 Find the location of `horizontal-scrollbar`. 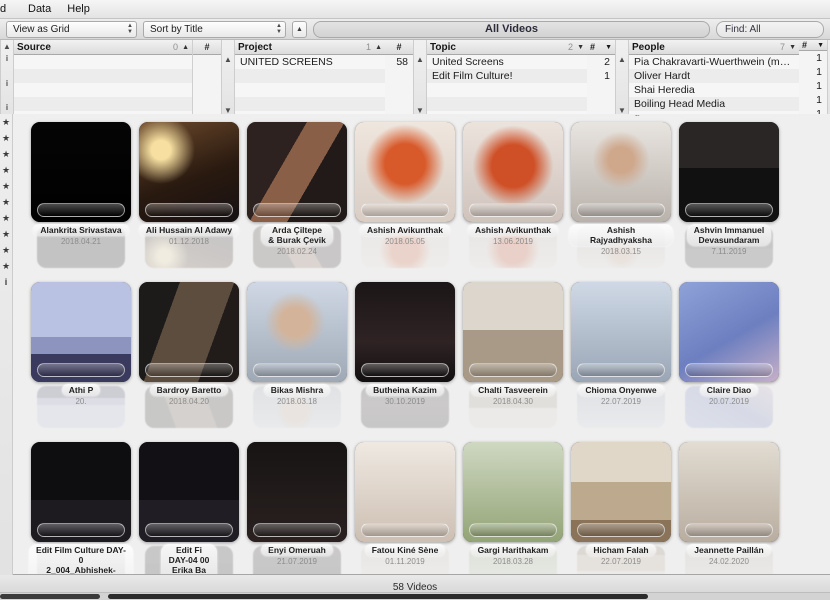

horizontal-scrollbar is located at coordinates (415, 596).